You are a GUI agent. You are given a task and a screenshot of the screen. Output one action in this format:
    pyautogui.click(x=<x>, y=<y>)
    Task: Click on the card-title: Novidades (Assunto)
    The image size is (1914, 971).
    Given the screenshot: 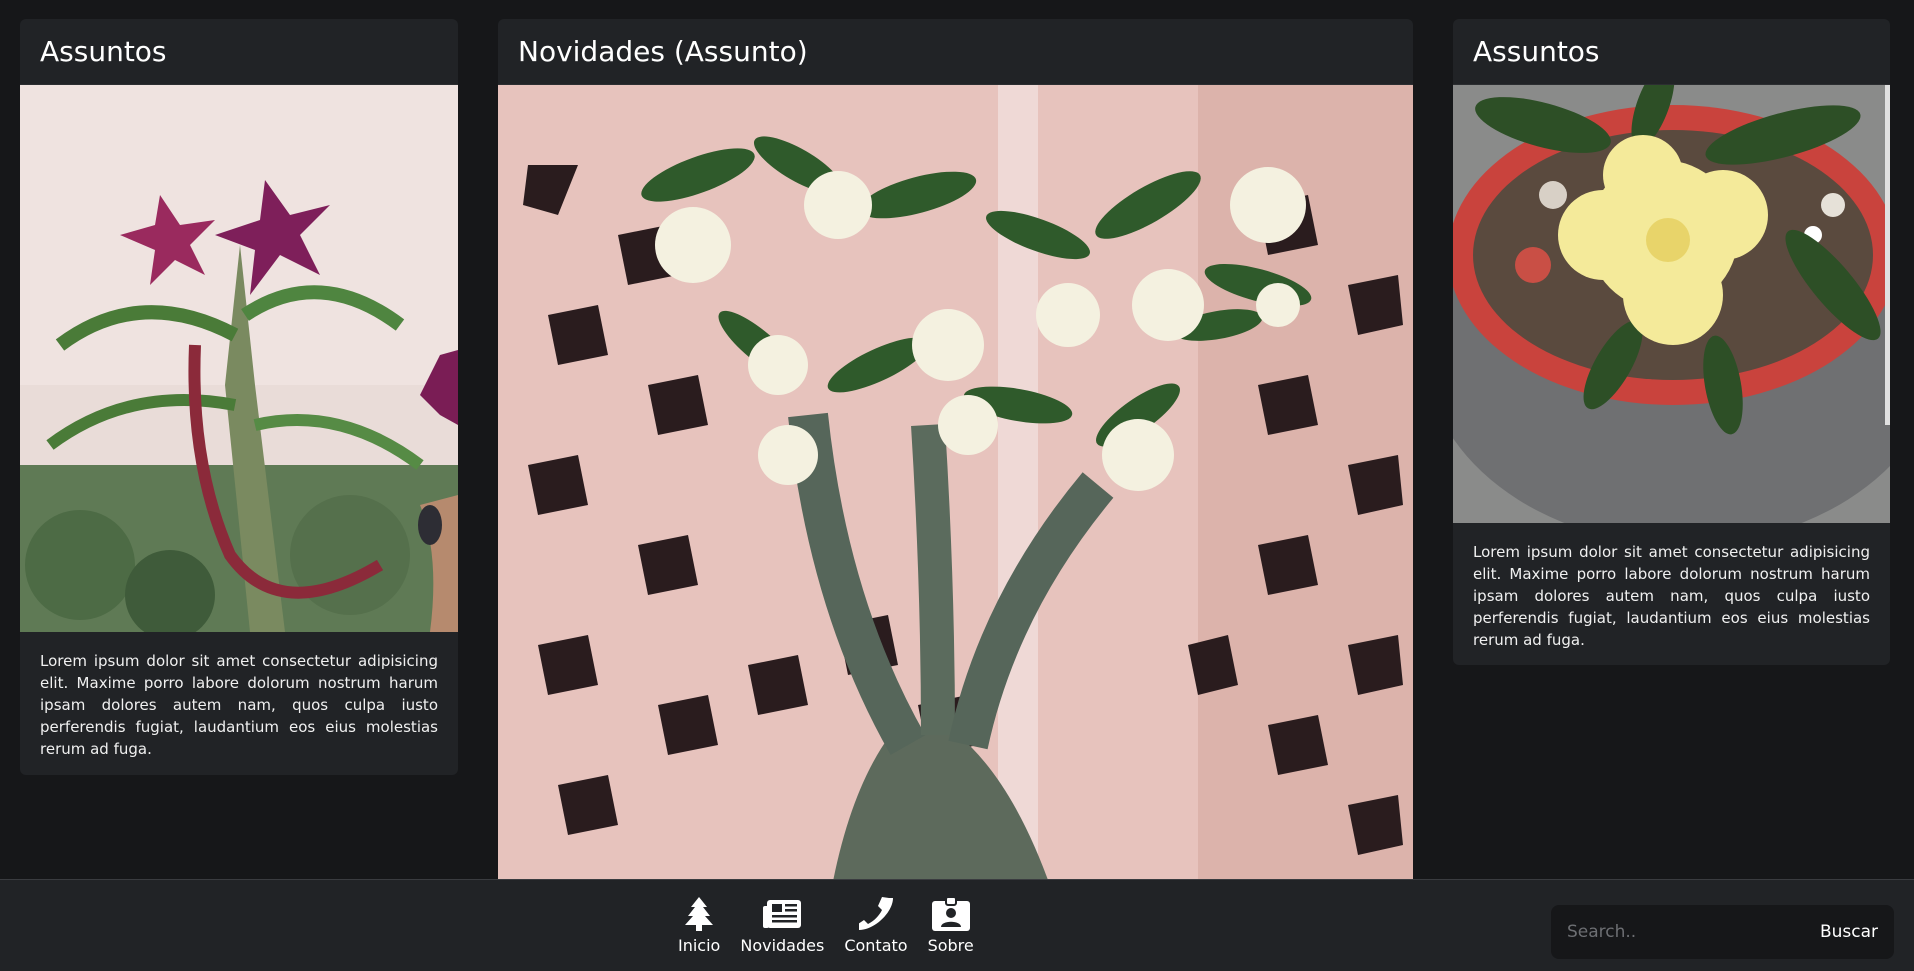 What is the action you would take?
    pyautogui.click(x=955, y=52)
    